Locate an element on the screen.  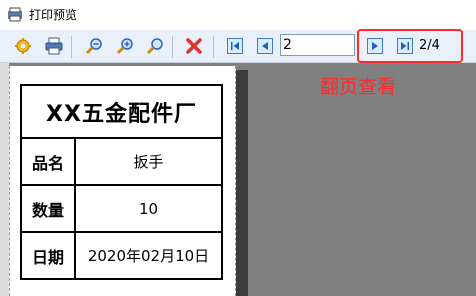
row-label: 品名 is located at coordinates (48, 161).